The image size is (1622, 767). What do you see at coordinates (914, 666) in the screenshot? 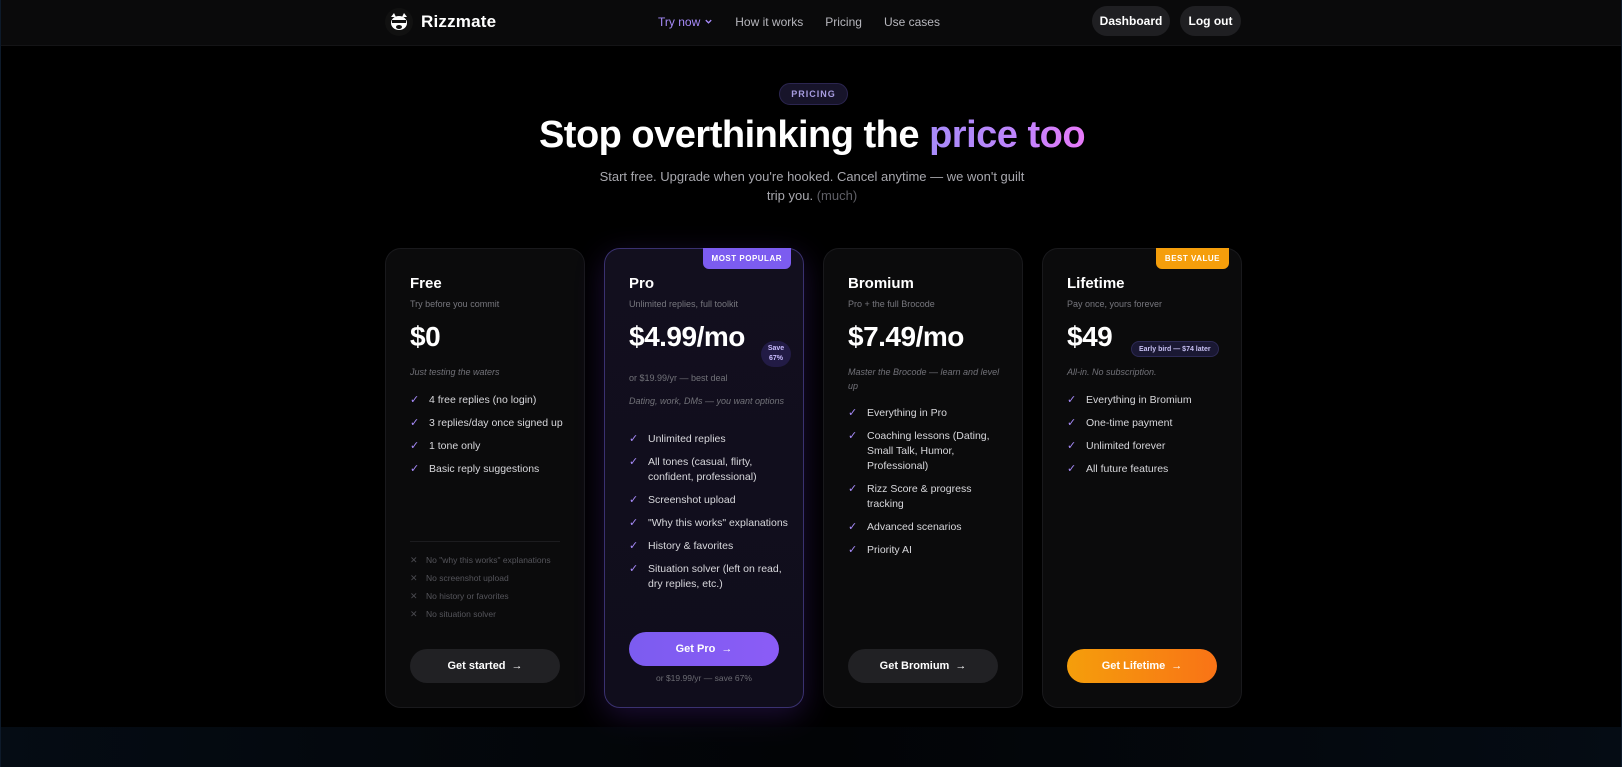
I see `cta-label: Get Bromium` at bounding box center [914, 666].